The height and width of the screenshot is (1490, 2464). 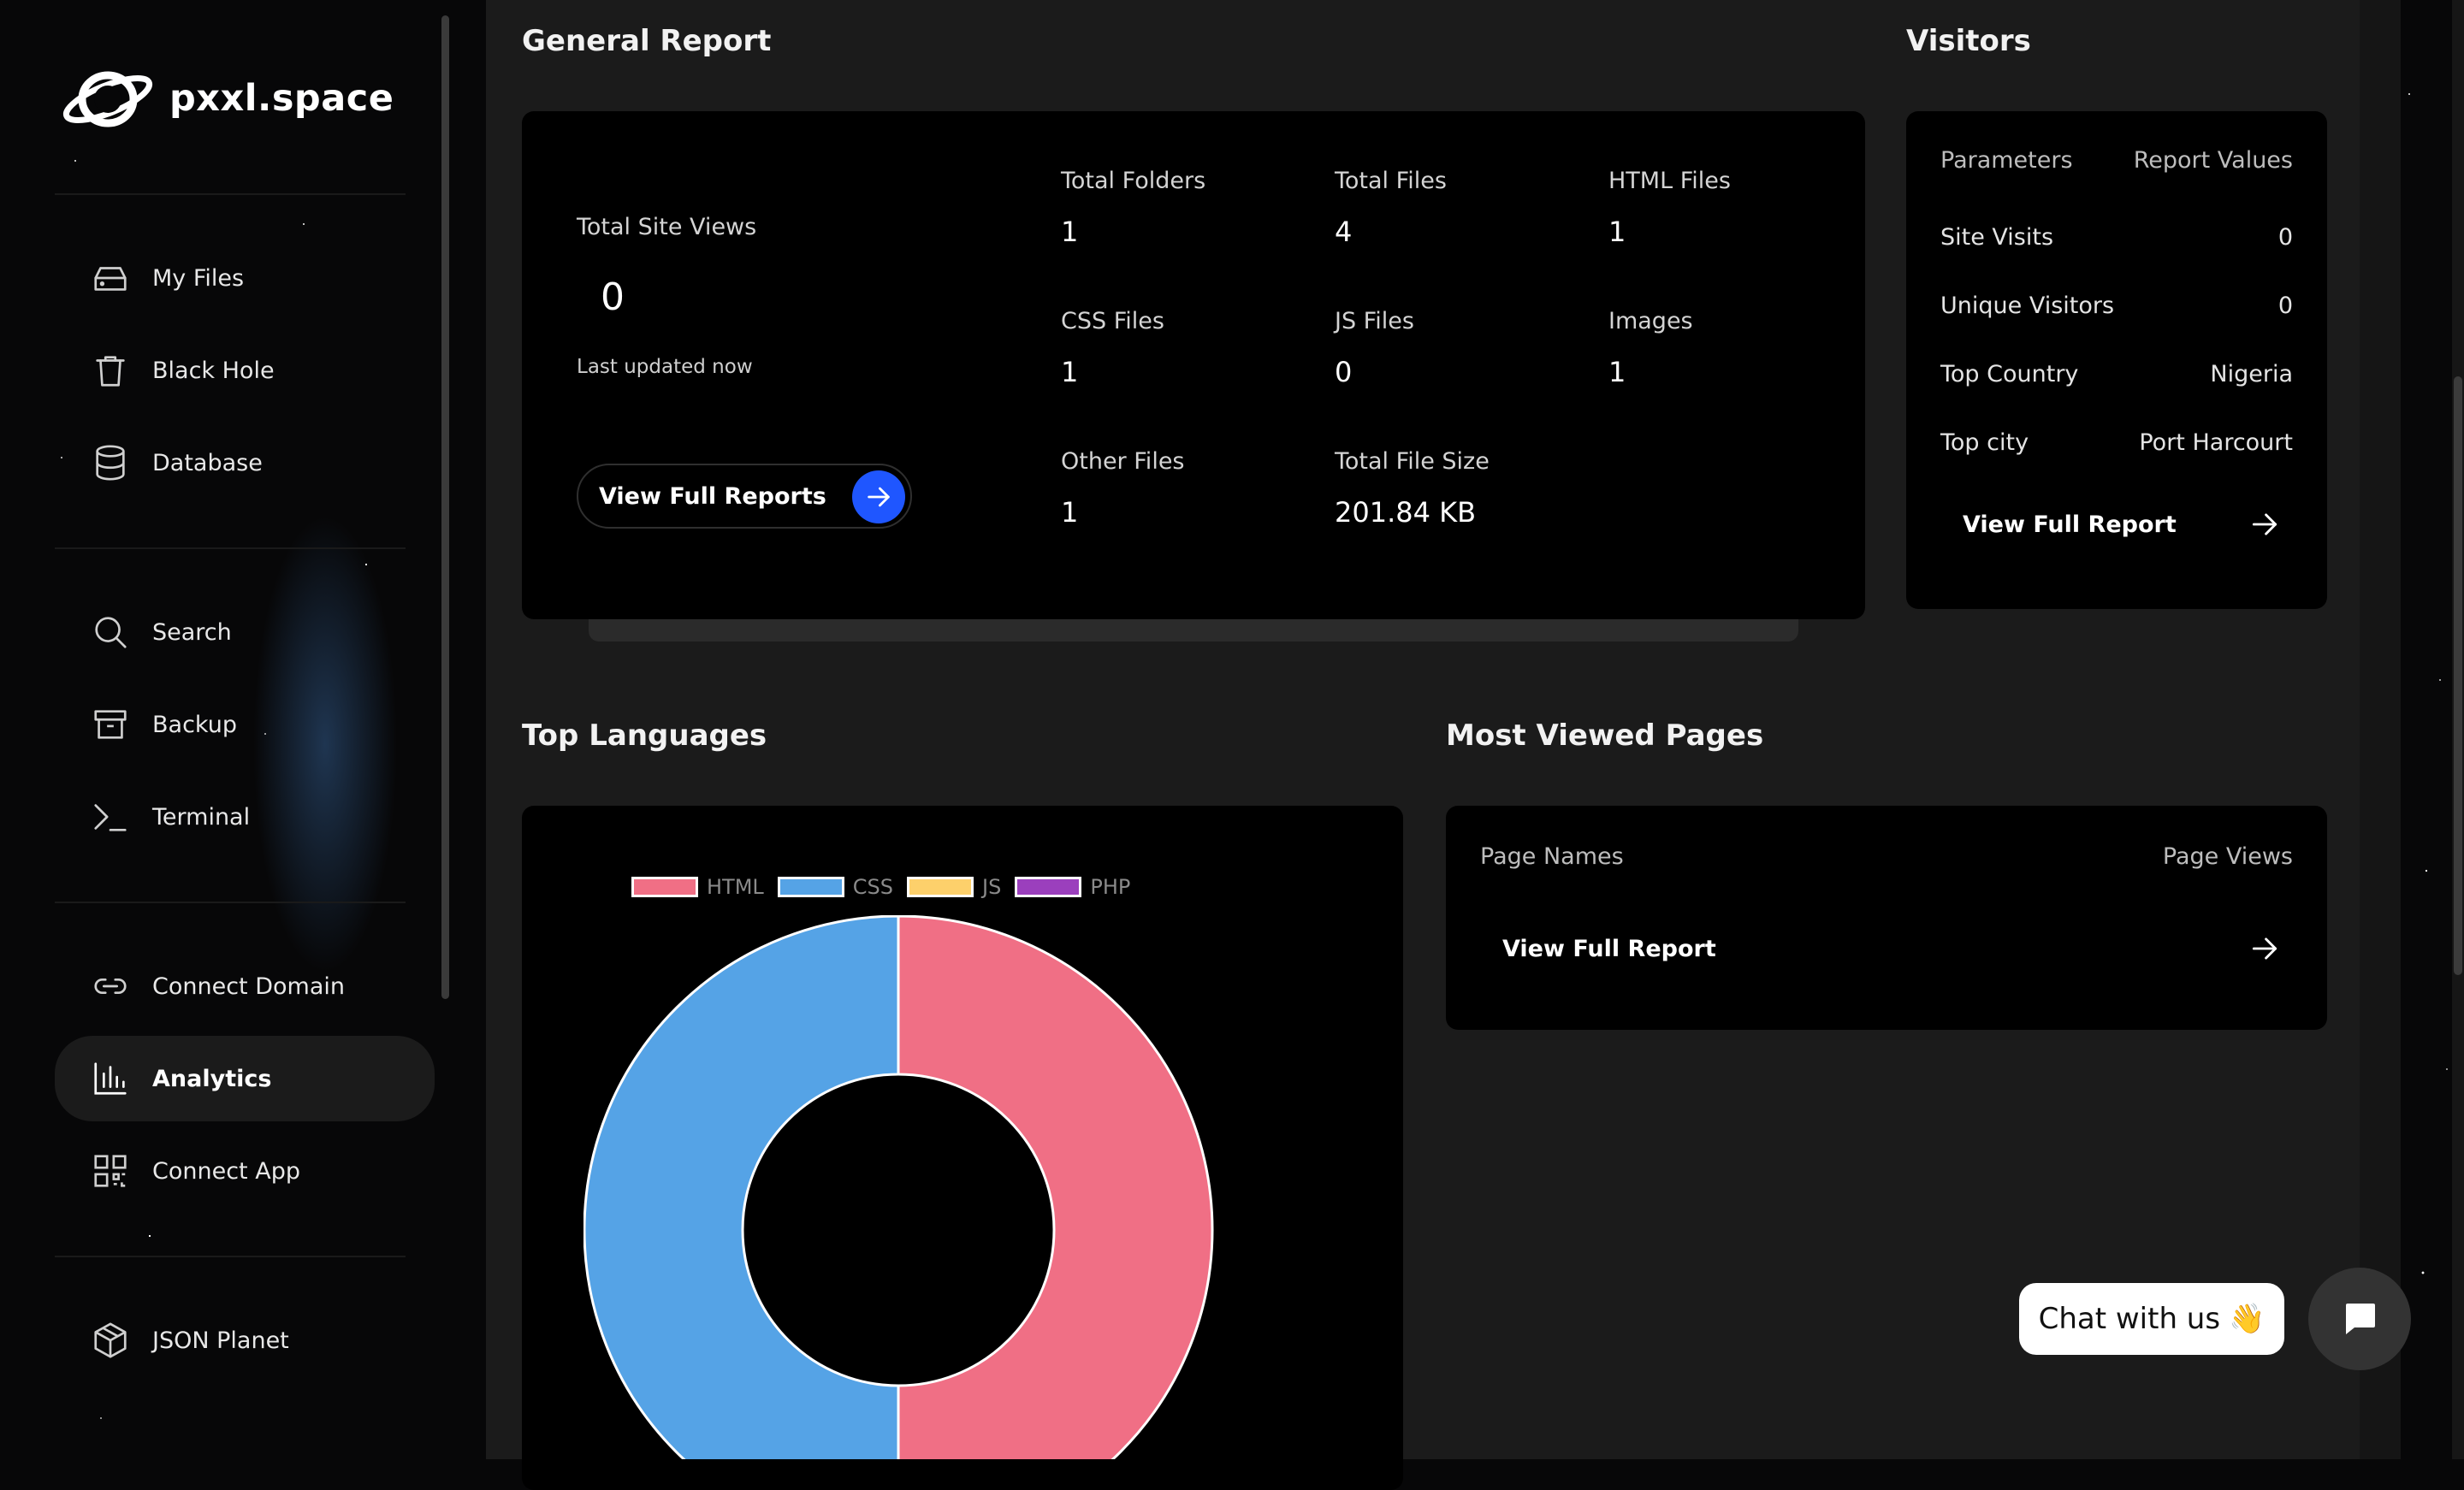 What do you see at coordinates (207, 463) in the screenshot?
I see `sidebar-item-label: Database` at bounding box center [207, 463].